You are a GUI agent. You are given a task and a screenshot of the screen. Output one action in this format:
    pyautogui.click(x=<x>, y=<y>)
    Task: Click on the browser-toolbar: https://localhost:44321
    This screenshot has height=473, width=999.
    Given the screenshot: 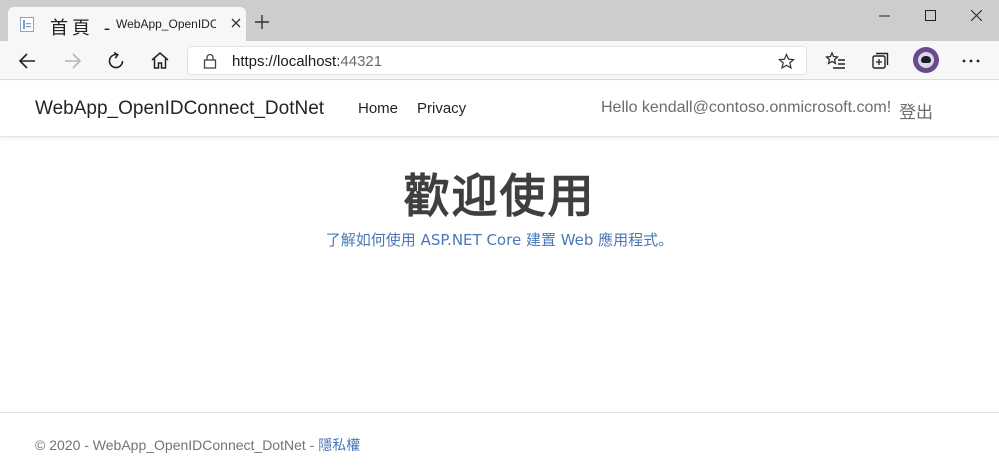 What is the action you would take?
    pyautogui.click(x=499, y=60)
    